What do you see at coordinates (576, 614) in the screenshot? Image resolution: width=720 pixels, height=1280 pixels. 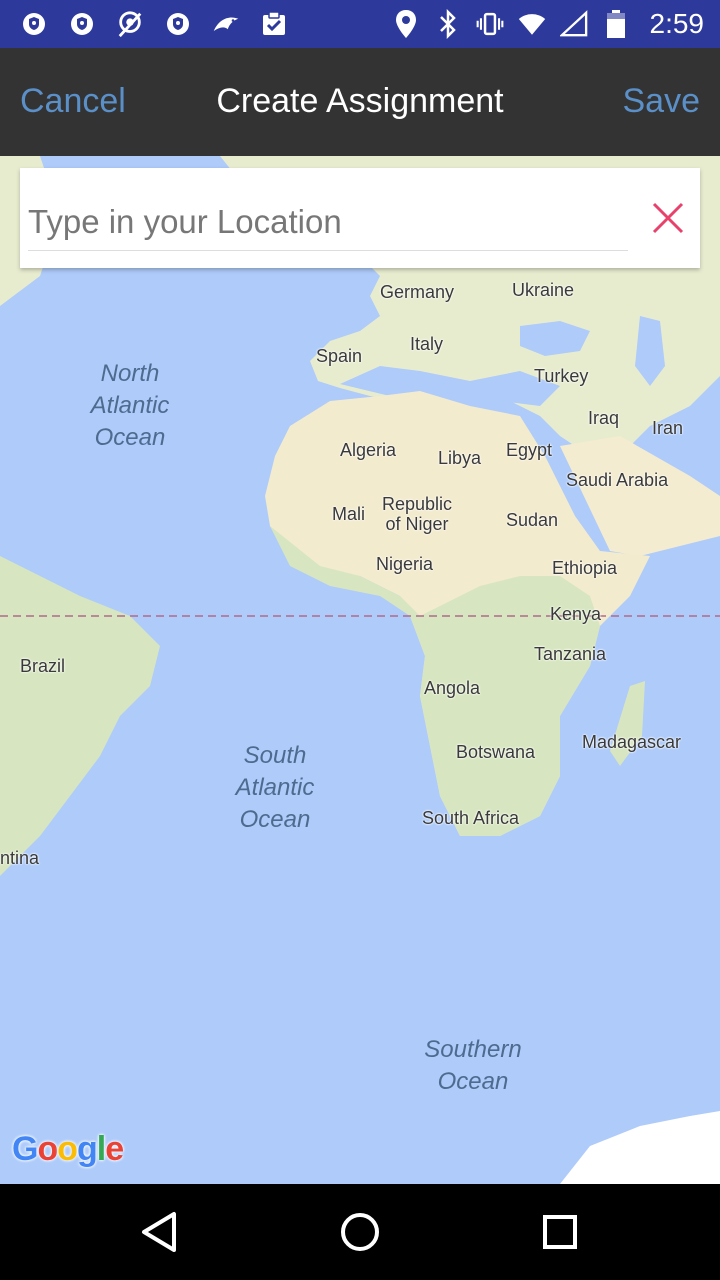 I see `map-label: Kenya` at bounding box center [576, 614].